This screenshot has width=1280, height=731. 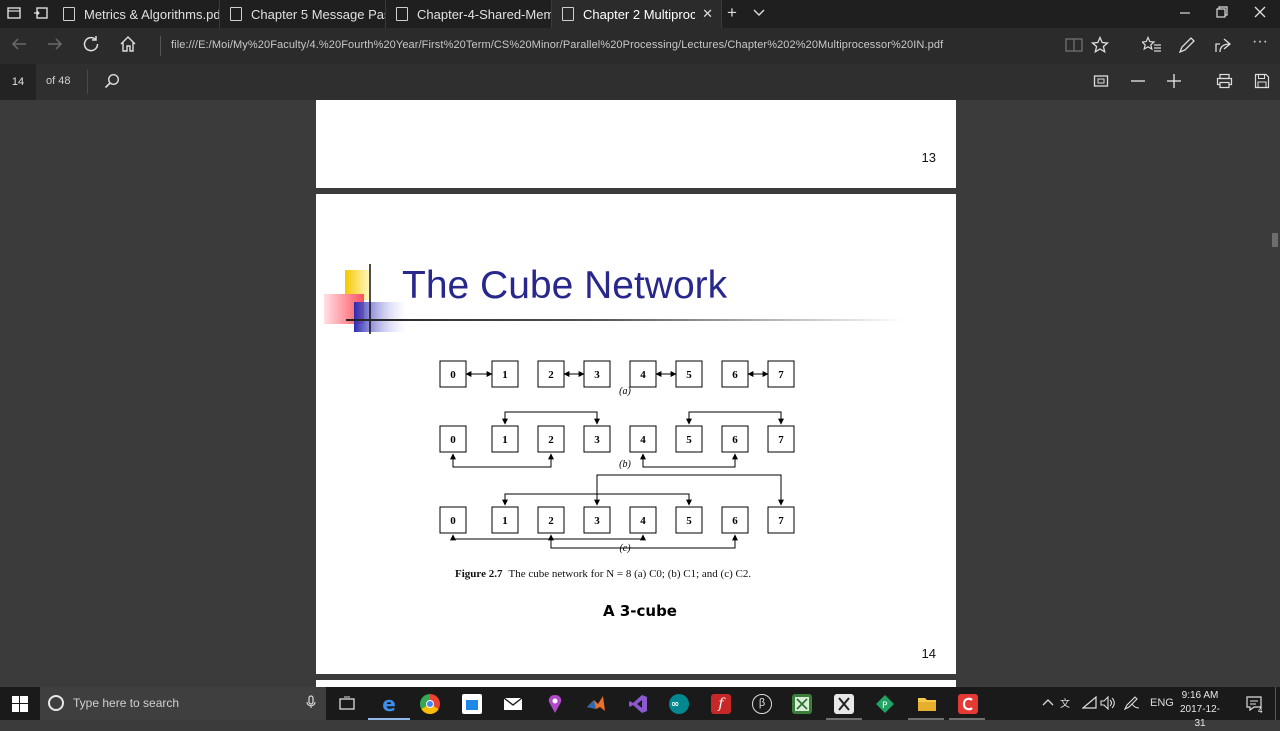 What do you see at coordinates (1048, 703) in the screenshot?
I see `show-hidden-icons-icon` at bounding box center [1048, 703].